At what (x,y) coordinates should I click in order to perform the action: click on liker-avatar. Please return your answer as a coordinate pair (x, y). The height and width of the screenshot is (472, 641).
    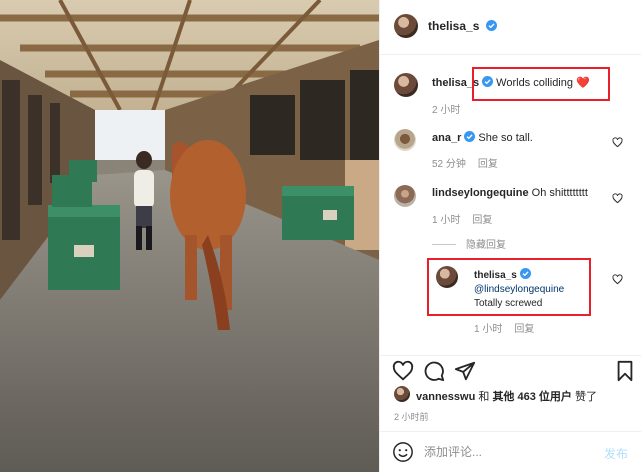
    Looking at the image, I should click on (402, 394).